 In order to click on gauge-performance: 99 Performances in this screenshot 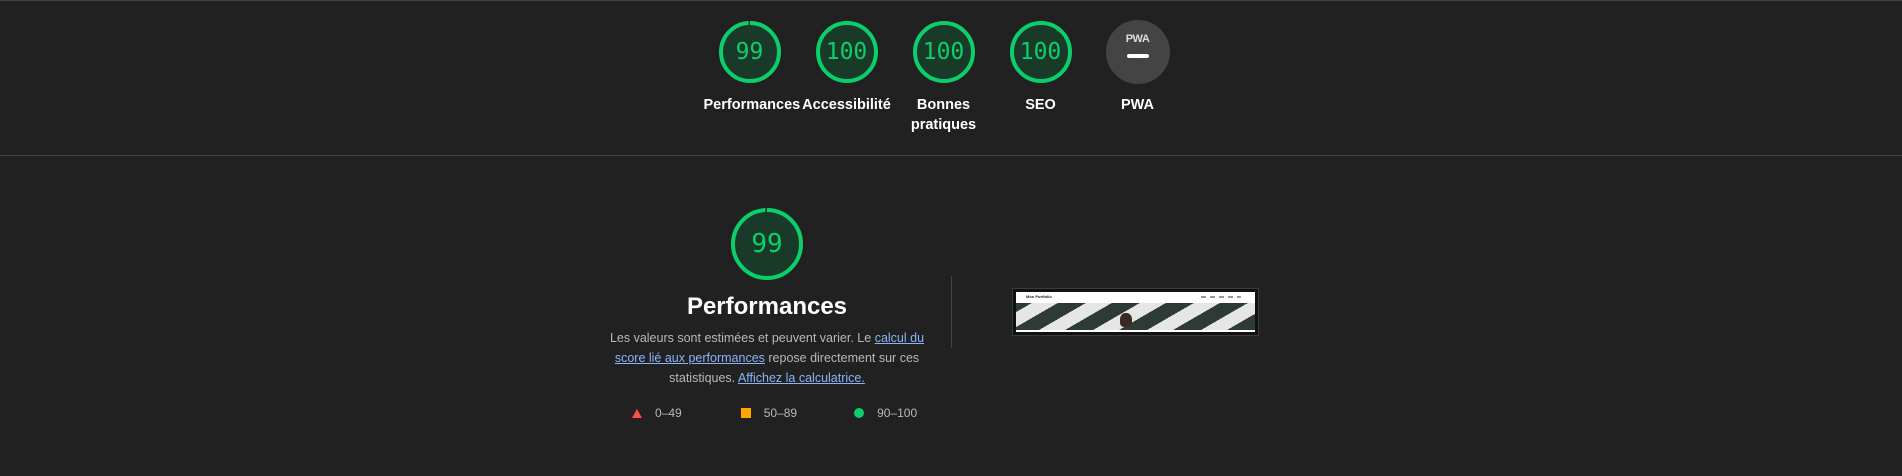, I will do `click(751, 77)`.